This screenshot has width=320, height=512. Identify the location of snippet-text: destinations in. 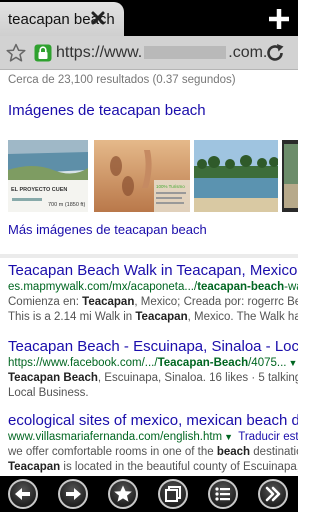
(275, 452).